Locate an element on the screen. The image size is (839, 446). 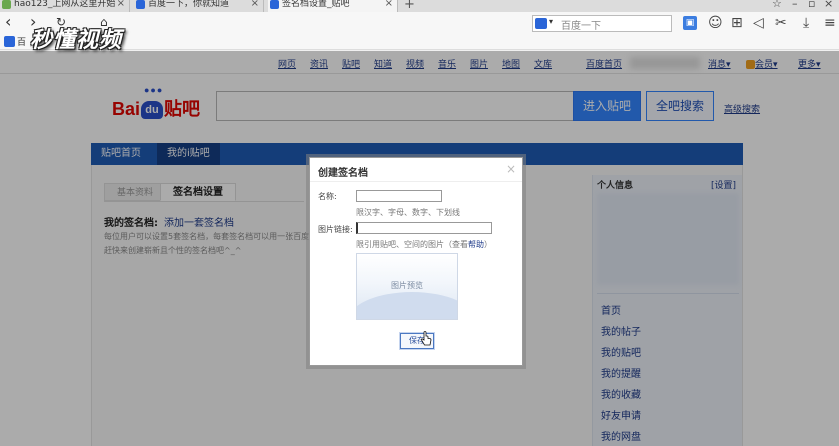
baidu-bookmark-icon is located at coordinates (9, 41).